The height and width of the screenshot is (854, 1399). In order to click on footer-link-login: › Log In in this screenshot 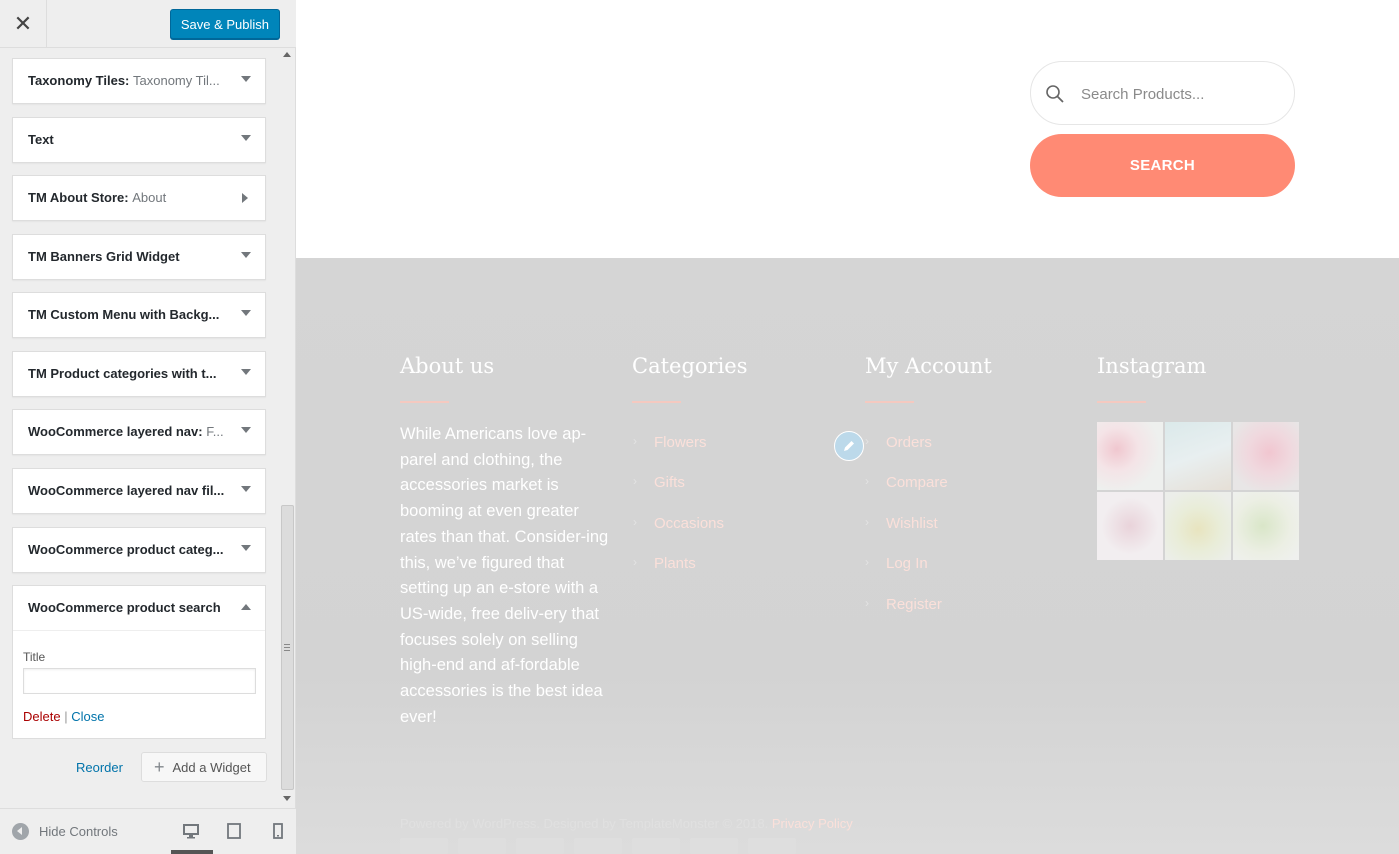, I will do `click(896, 563)`.